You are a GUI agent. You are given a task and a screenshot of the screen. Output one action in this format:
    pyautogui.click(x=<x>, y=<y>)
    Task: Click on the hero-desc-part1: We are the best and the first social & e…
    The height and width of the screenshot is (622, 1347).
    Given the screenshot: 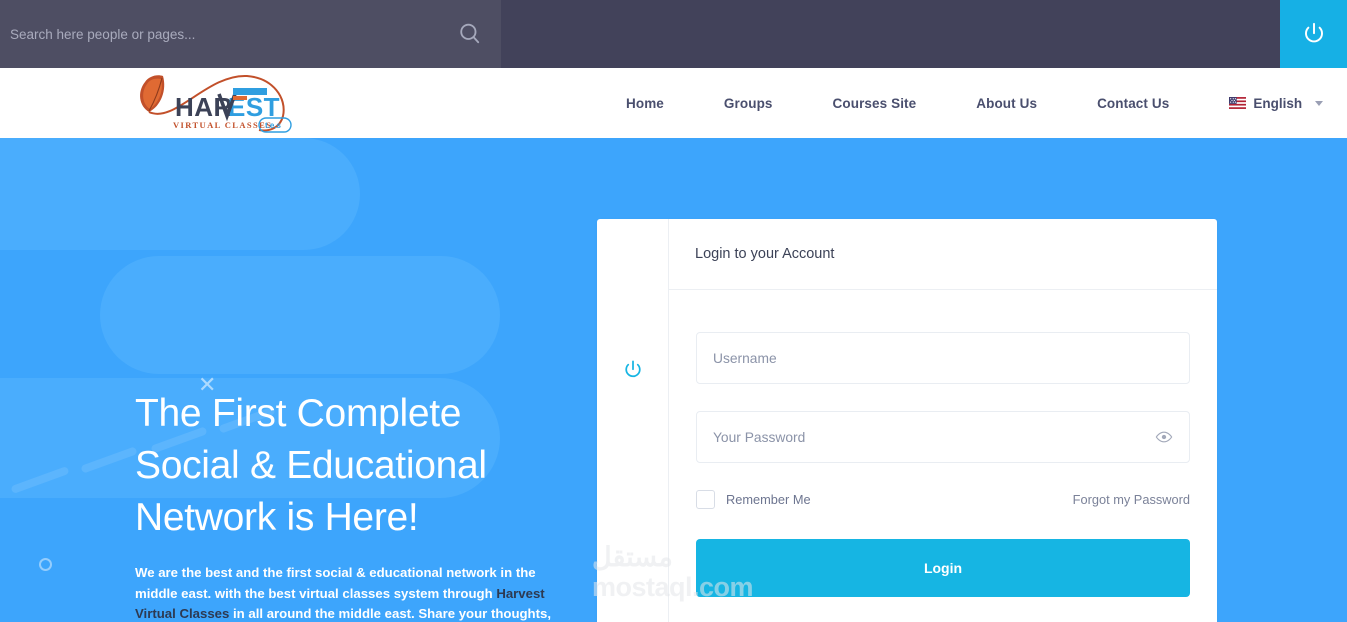 What is the action you would take?
    pyautogui.click(x=335, y=583)
    